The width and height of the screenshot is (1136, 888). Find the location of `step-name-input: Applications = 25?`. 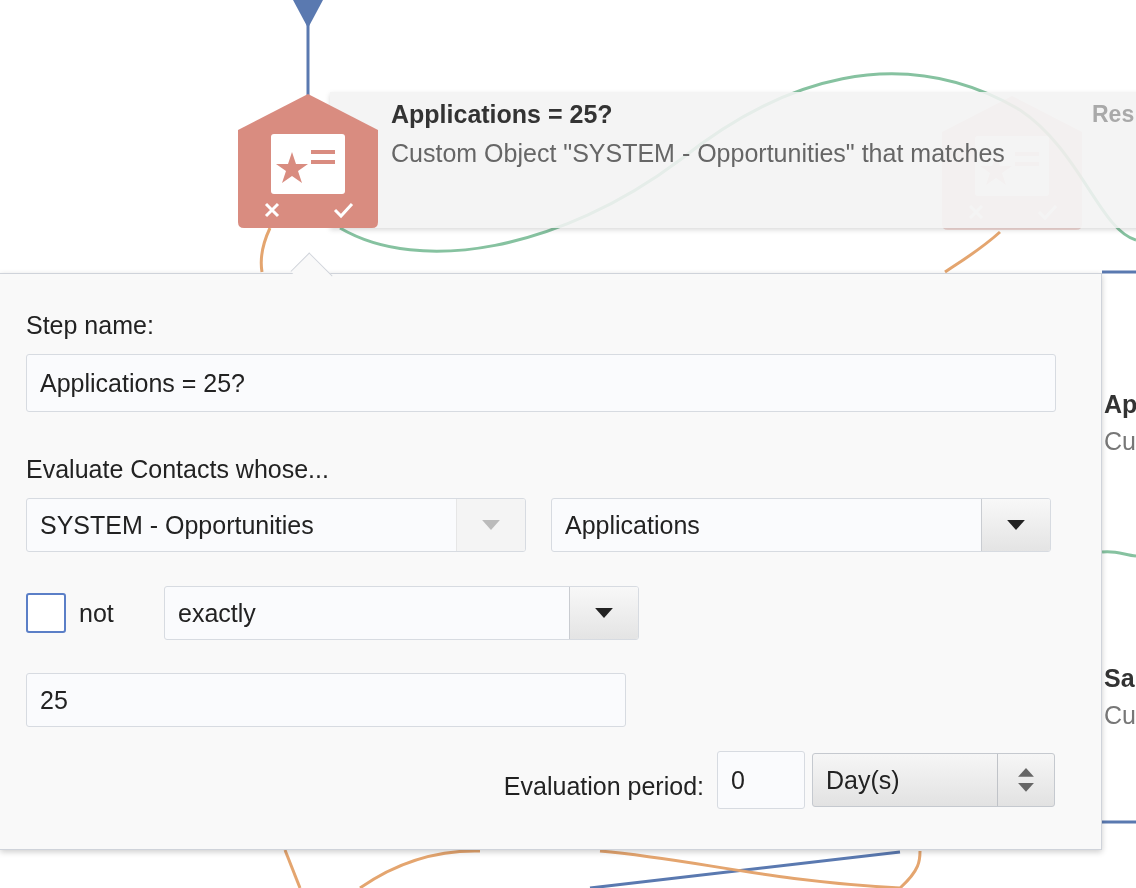

step-name-input: Applications = 25? is located at coordinates (541, 383).